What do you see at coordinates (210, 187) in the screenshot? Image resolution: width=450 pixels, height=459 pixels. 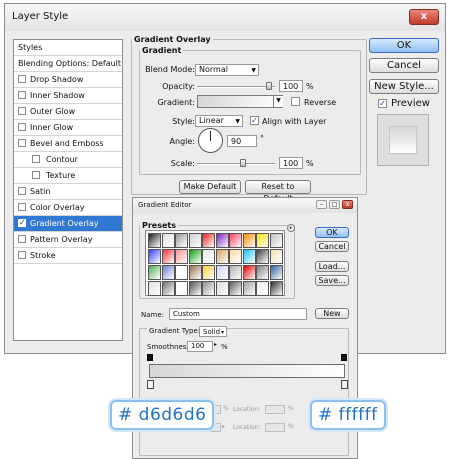 I see `make-default-button: Make Default` at bounding box center [210, 187].